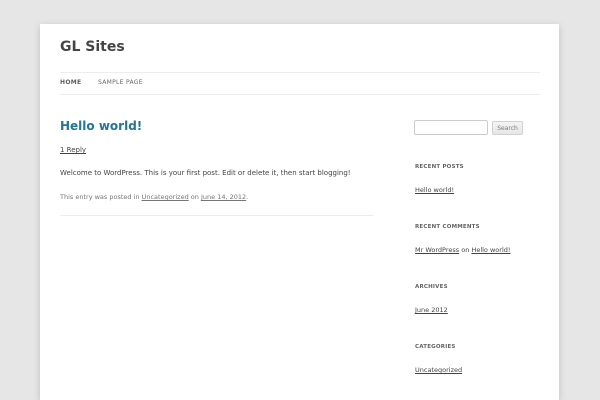 Image resolution: width=600 pixels, height=400 pixels. I want to click on comment-on-text: on, so click(465, 250).